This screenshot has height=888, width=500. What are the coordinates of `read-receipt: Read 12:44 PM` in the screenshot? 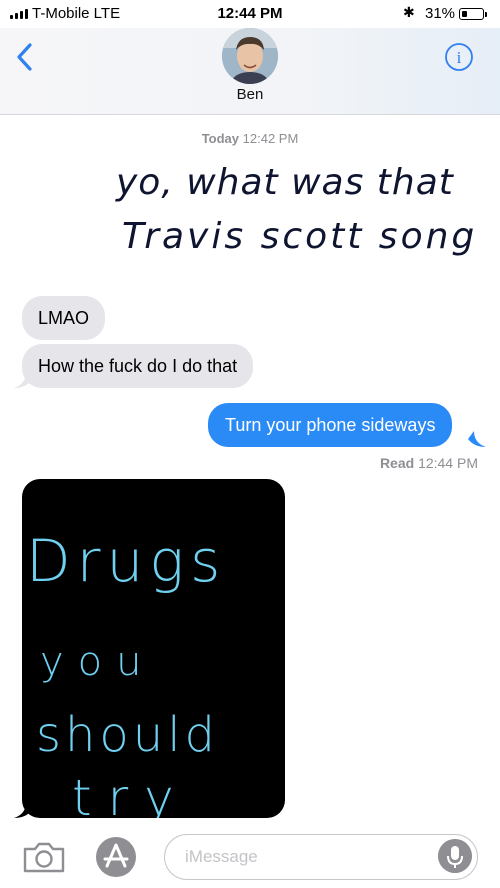 It's located at (429, 463).